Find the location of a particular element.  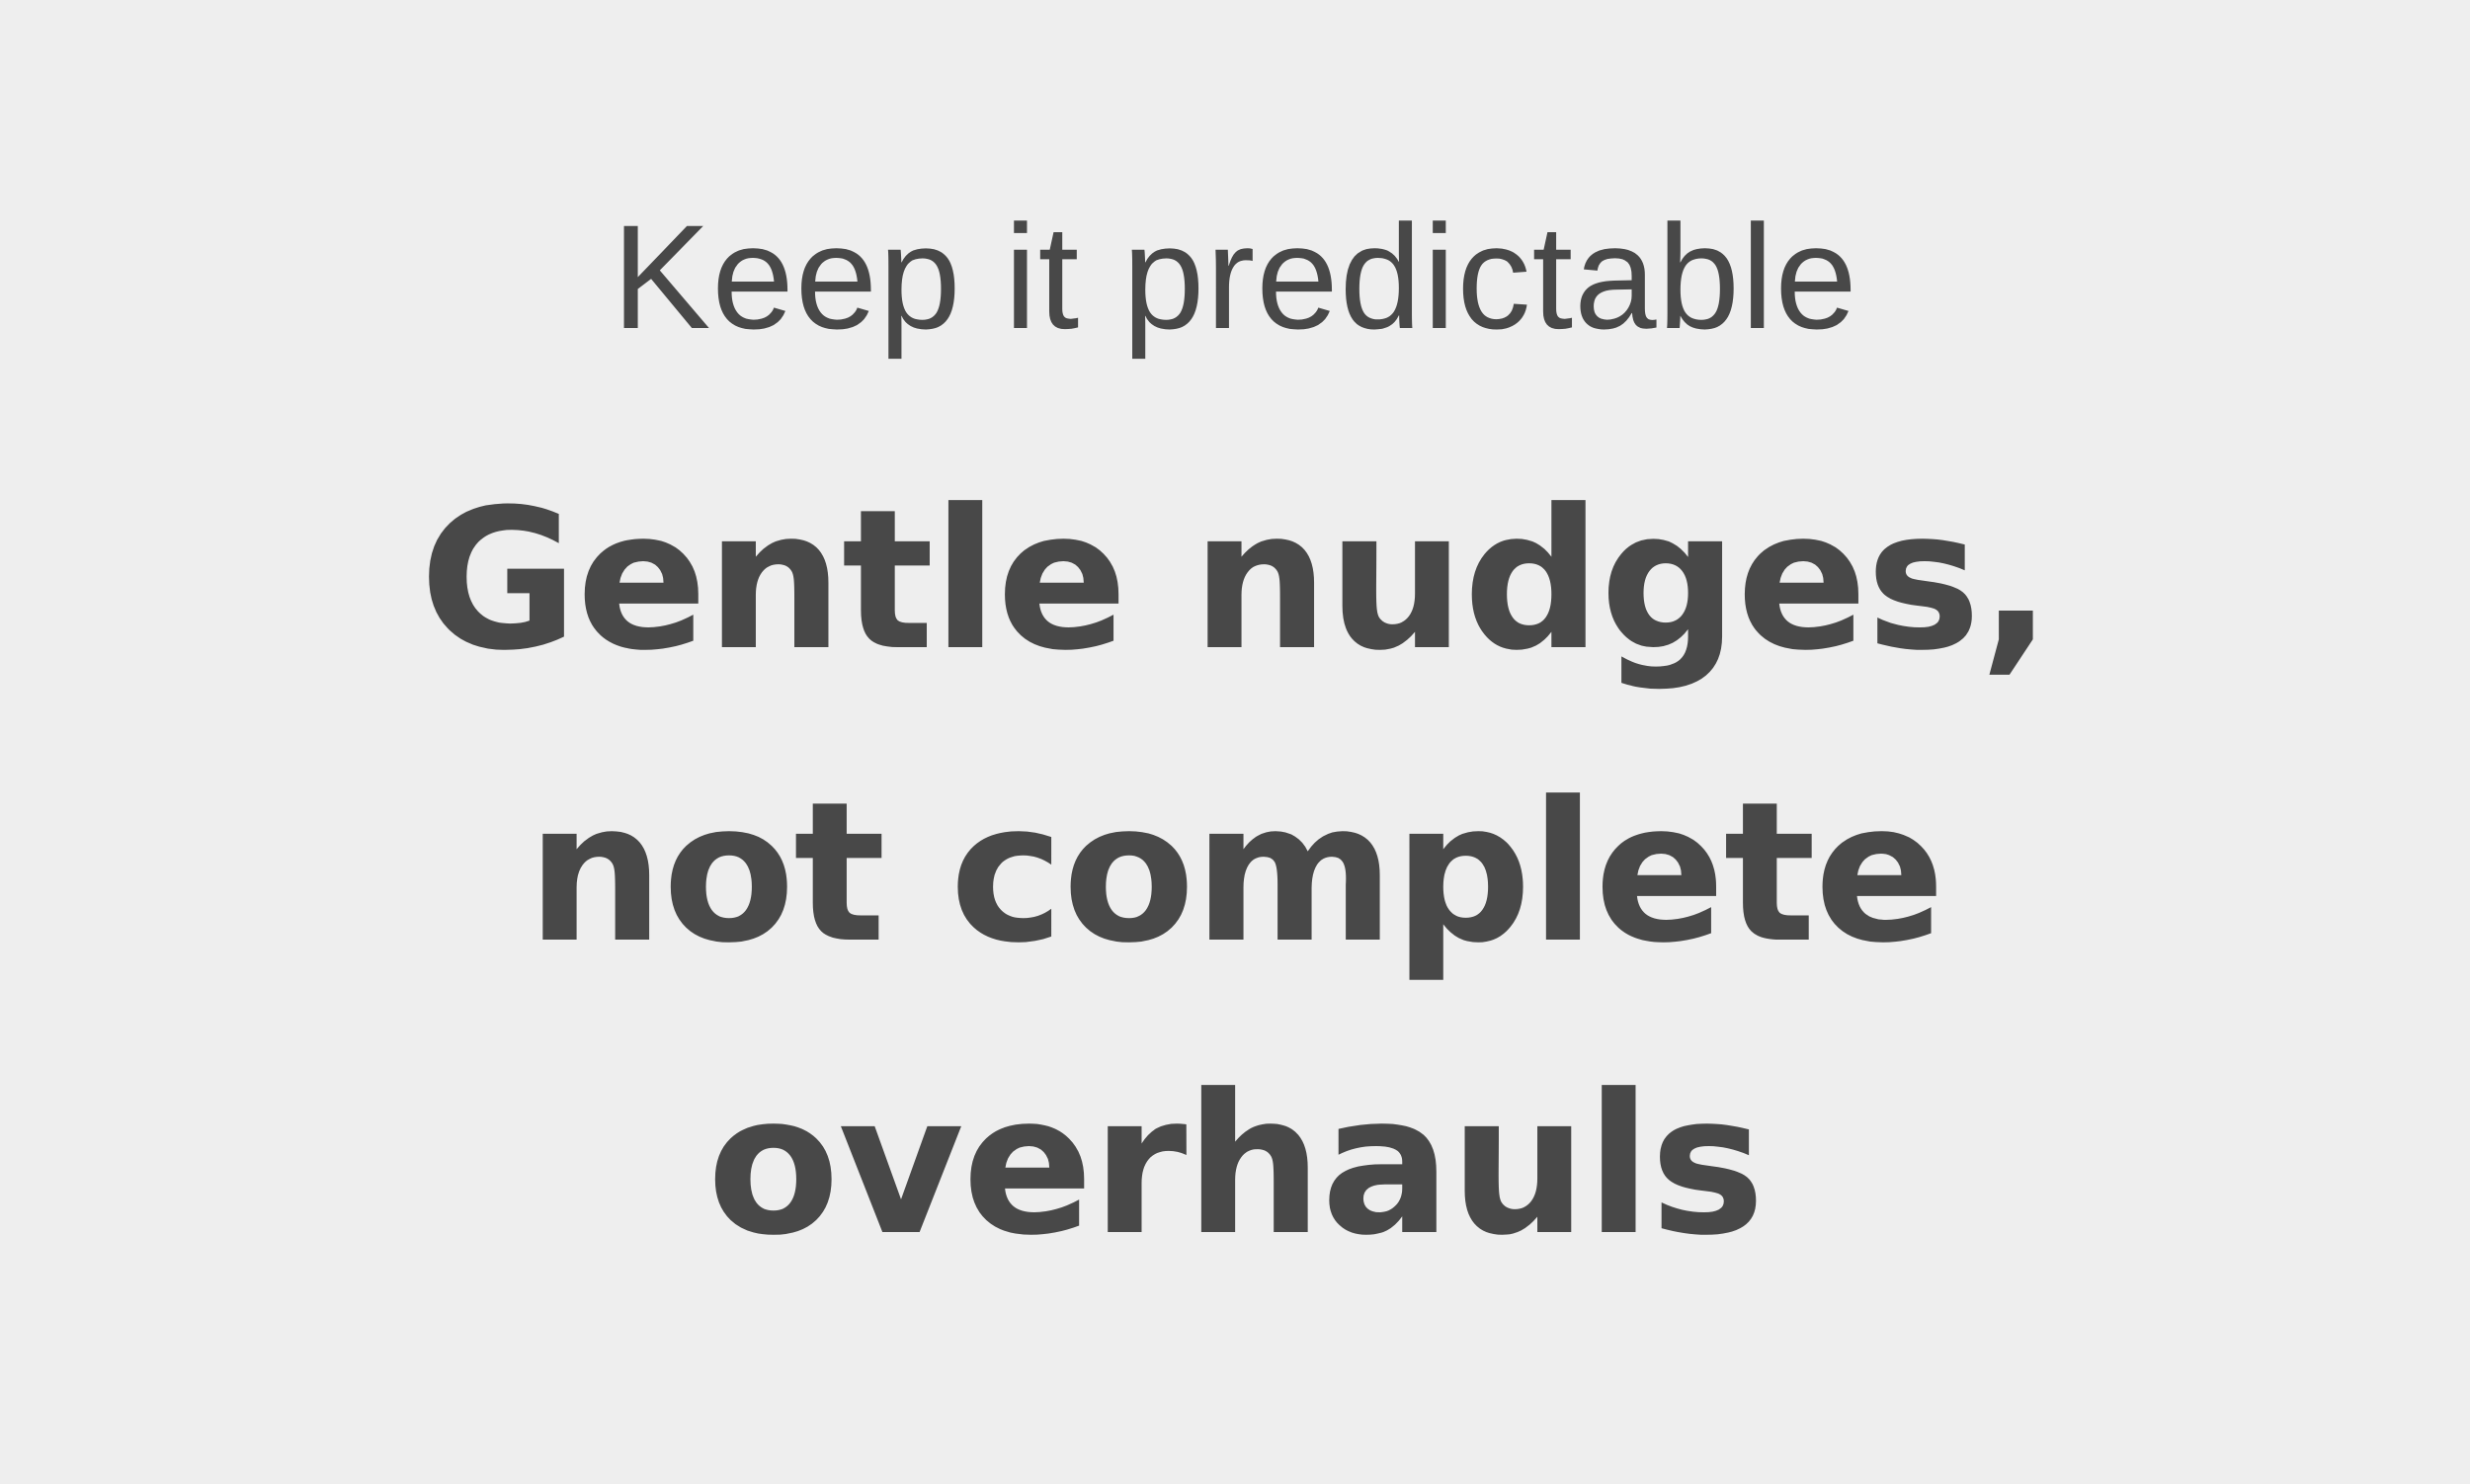

headline-line-1: Gentle nudges, is located at coordinates (1235, 581).